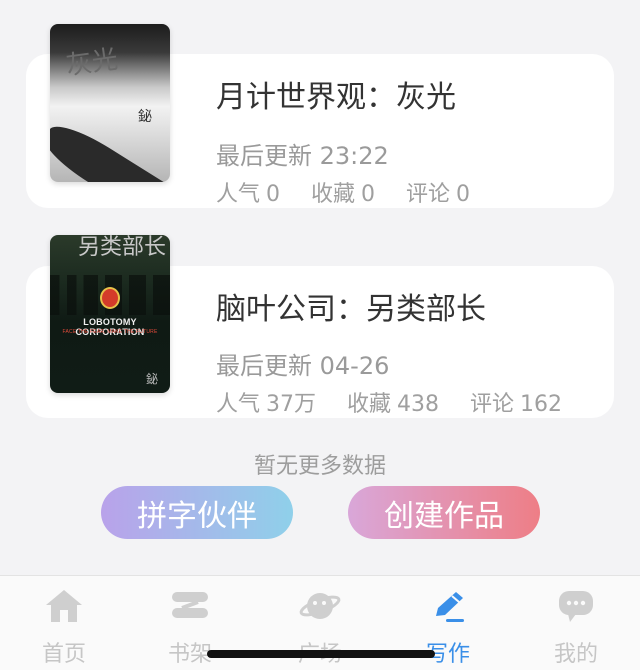  I want to click on work-stats: 人气 37万 收藏 438 评论 162, so click(401, 402).